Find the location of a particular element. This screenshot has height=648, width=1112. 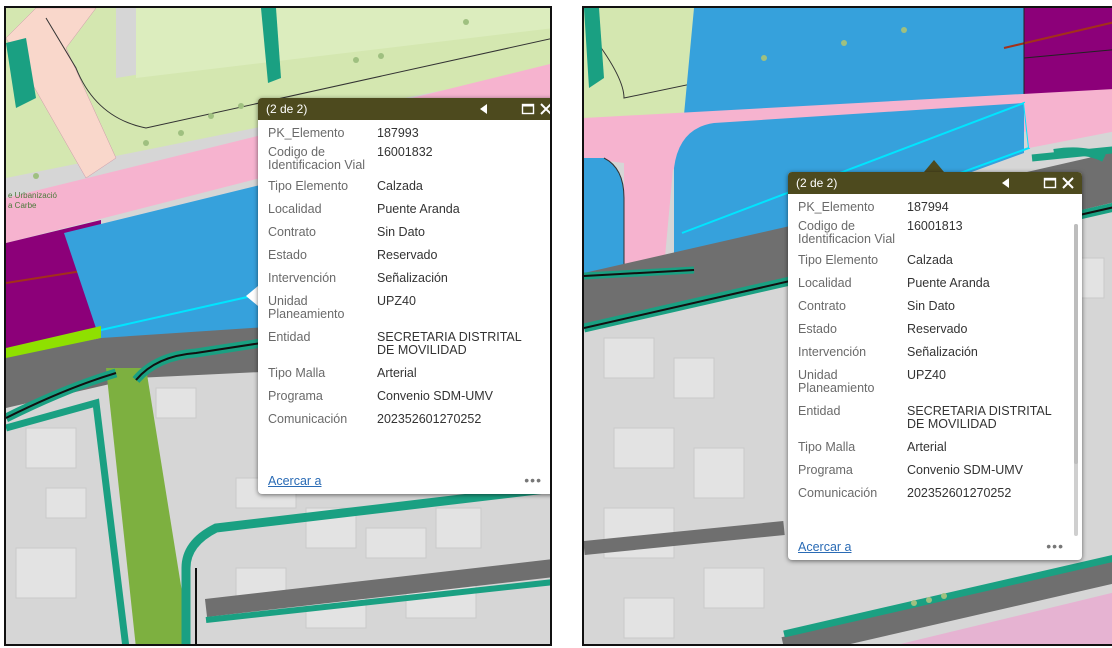

attr-value: 187994 is located at coordinates (928, 207).